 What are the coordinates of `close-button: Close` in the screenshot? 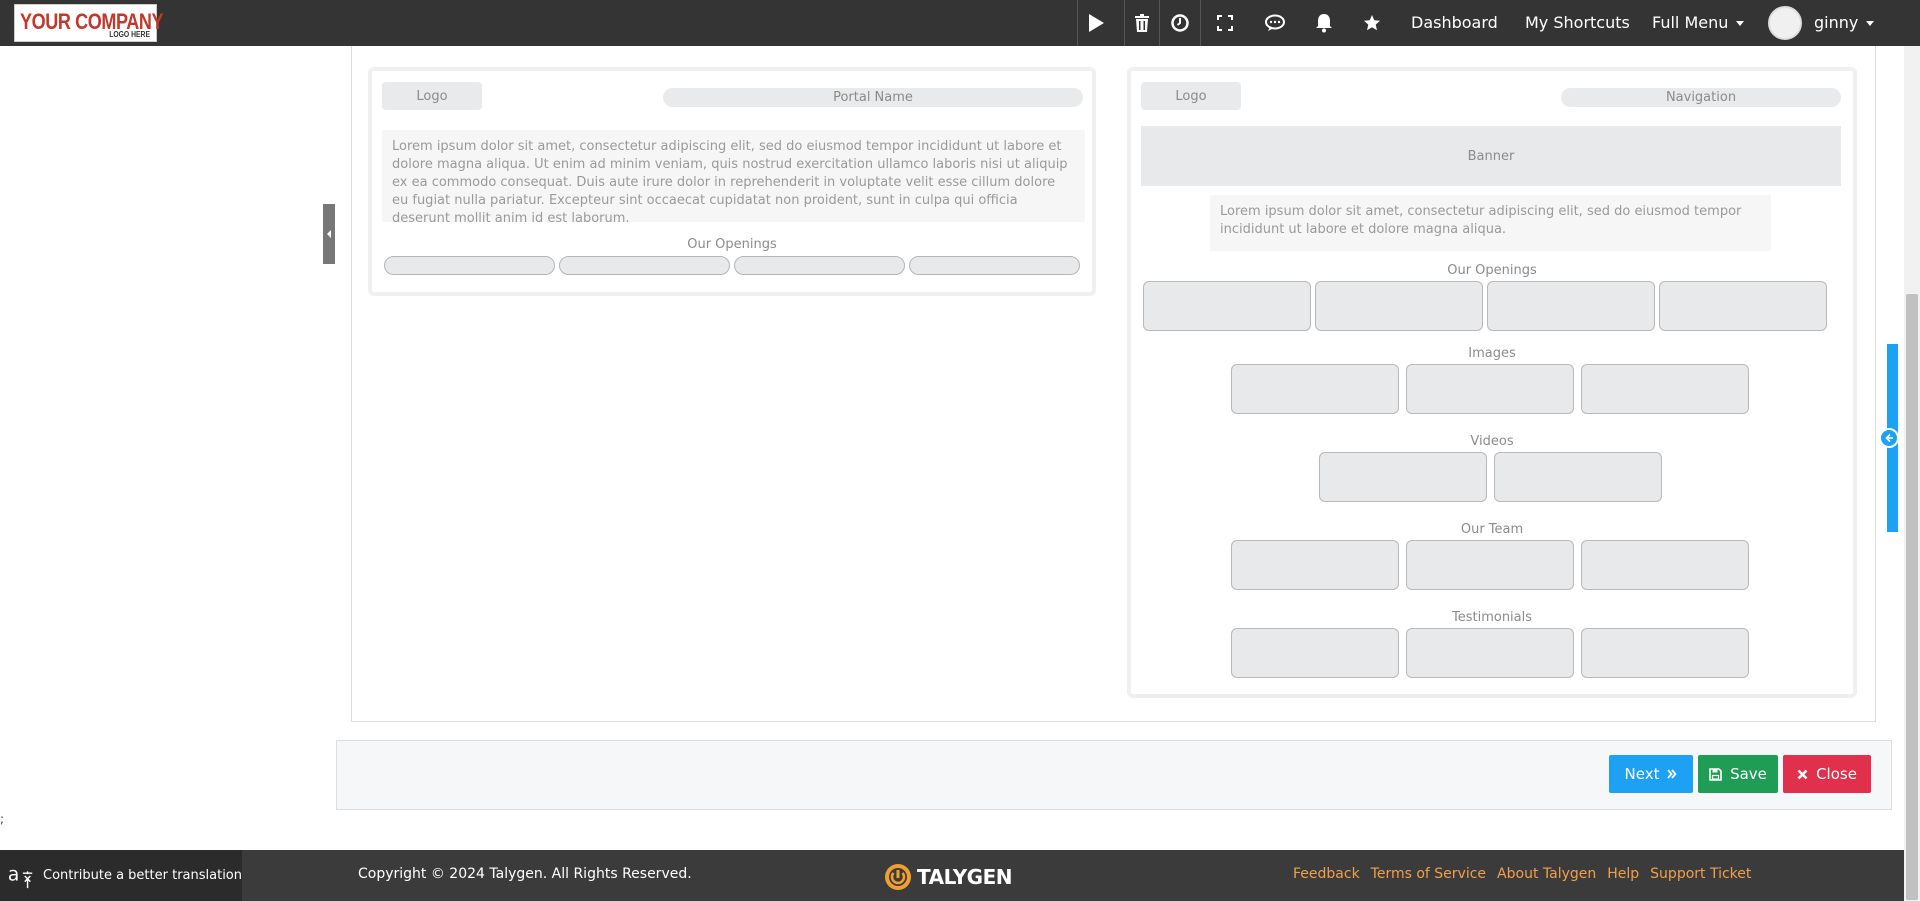 It's located at (1827, 774).